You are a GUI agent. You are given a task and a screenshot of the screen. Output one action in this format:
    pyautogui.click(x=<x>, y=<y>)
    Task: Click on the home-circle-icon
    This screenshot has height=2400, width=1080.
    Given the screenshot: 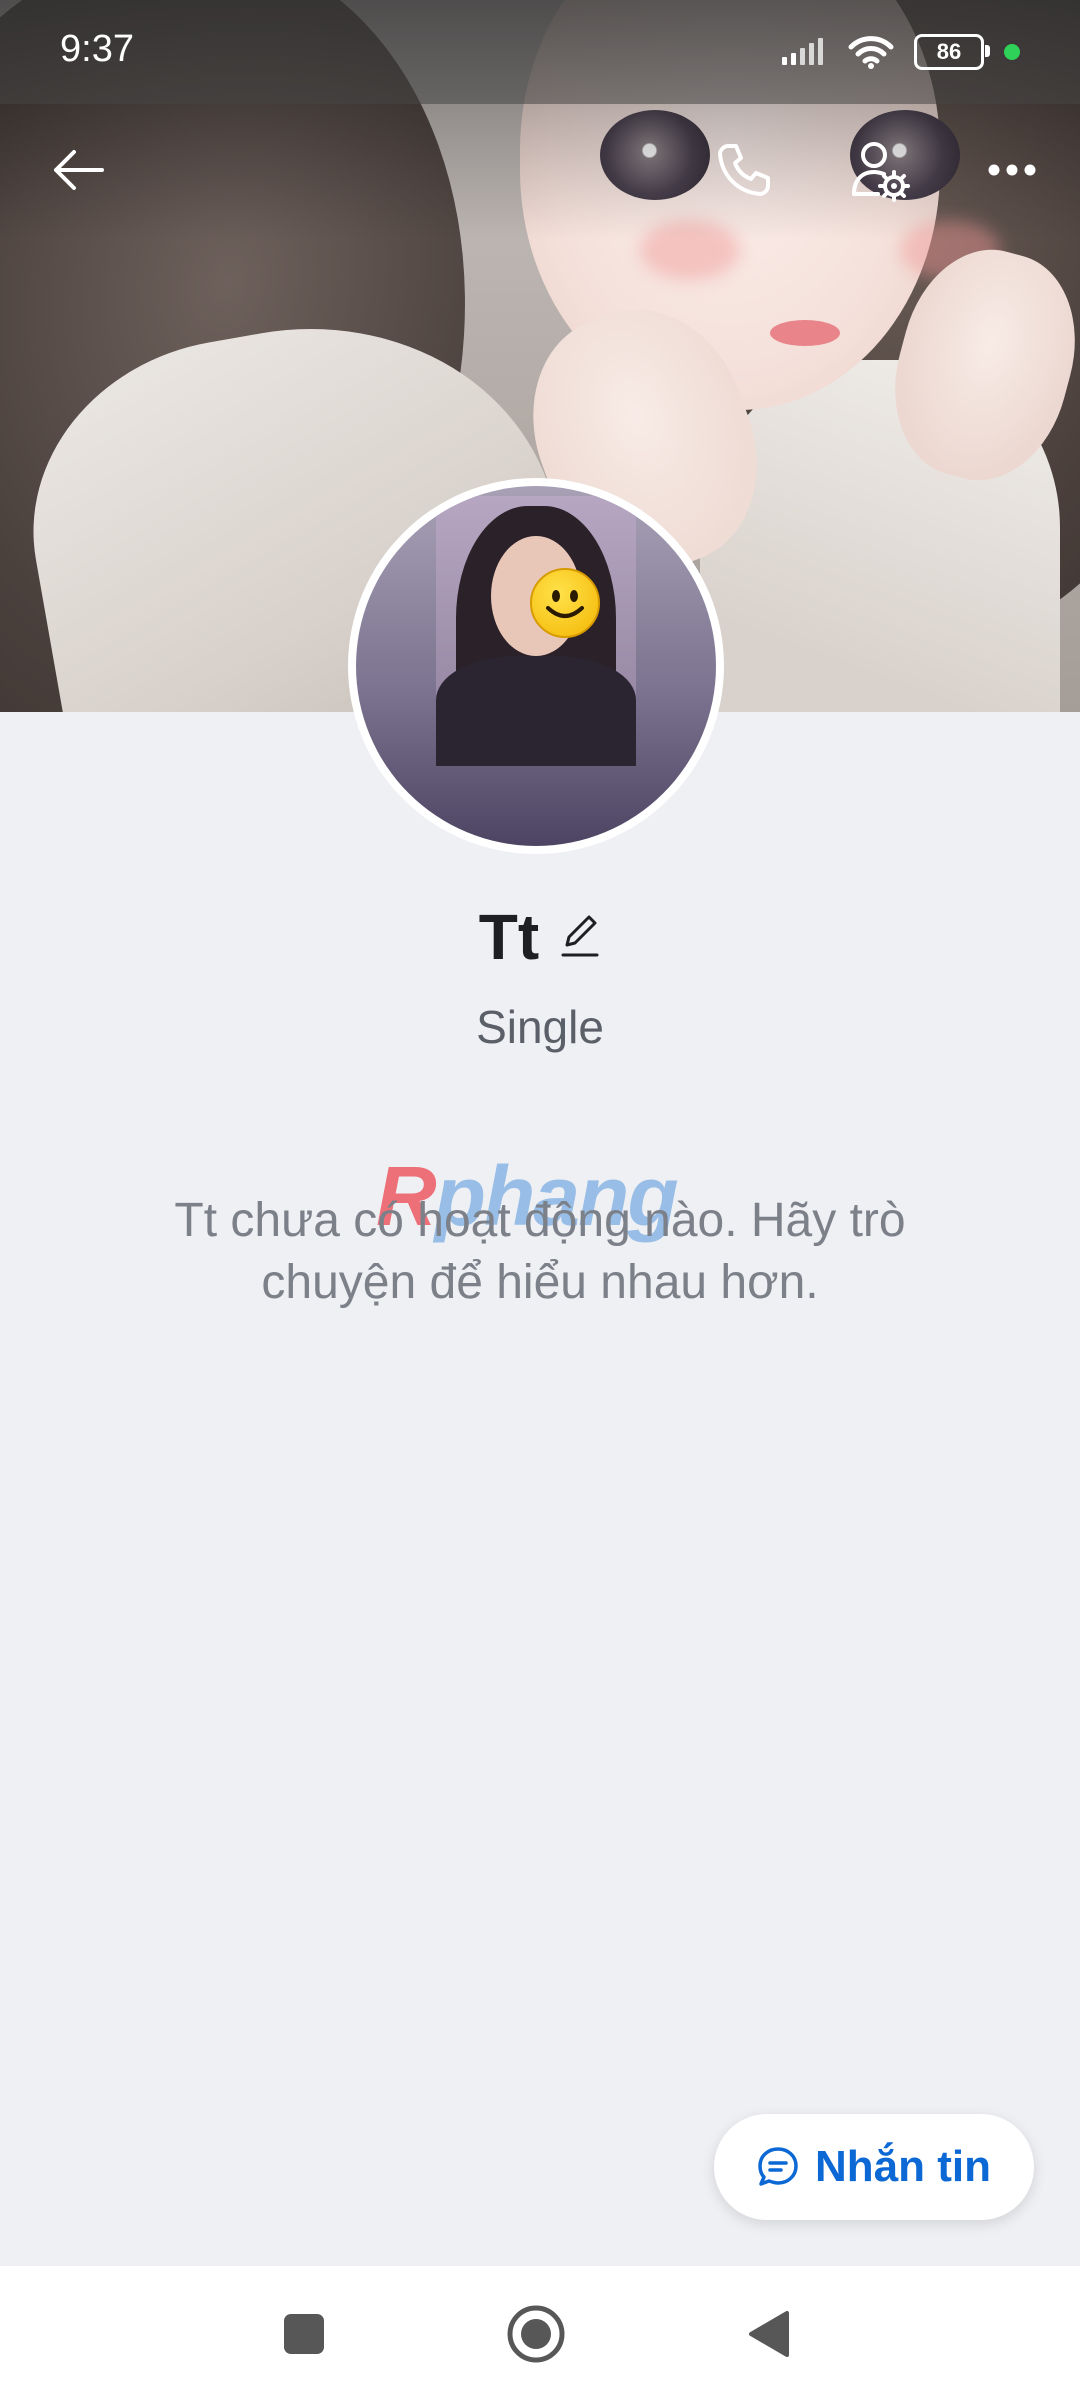 What is the action you would take?
    pyautogui.click(x=536, y=2334)
    